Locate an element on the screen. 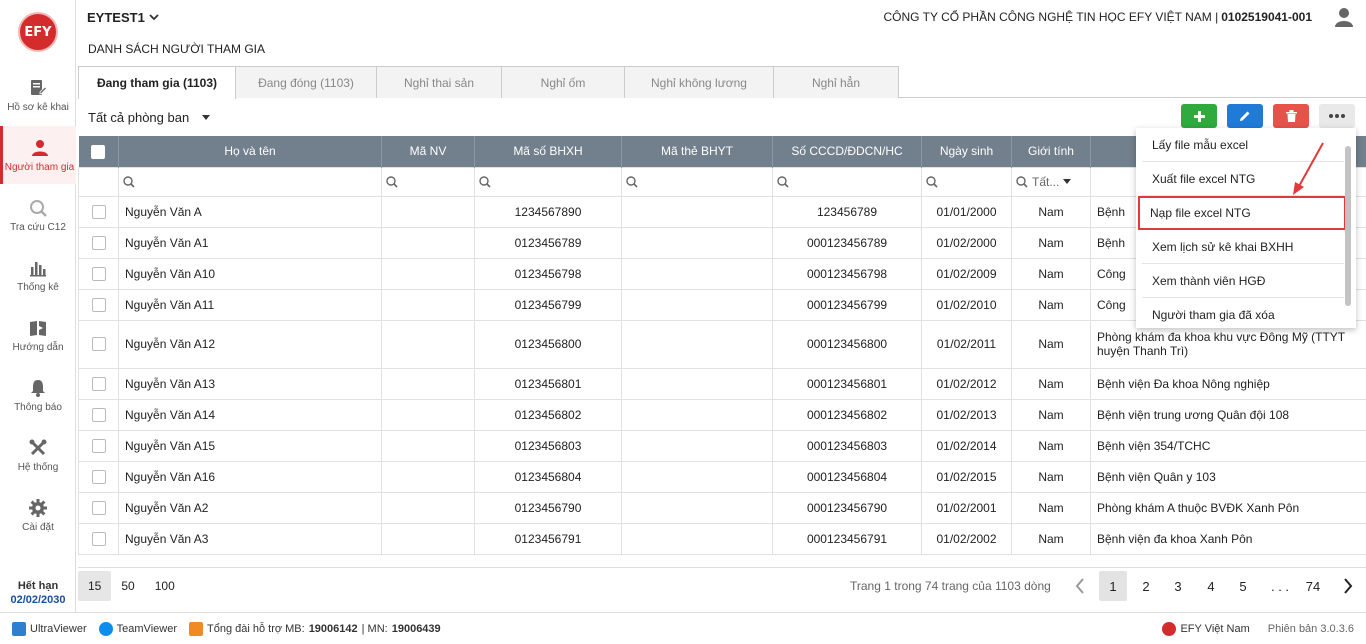 The image size is (1366, 644). add-button is located at coordinates (1199, 116).